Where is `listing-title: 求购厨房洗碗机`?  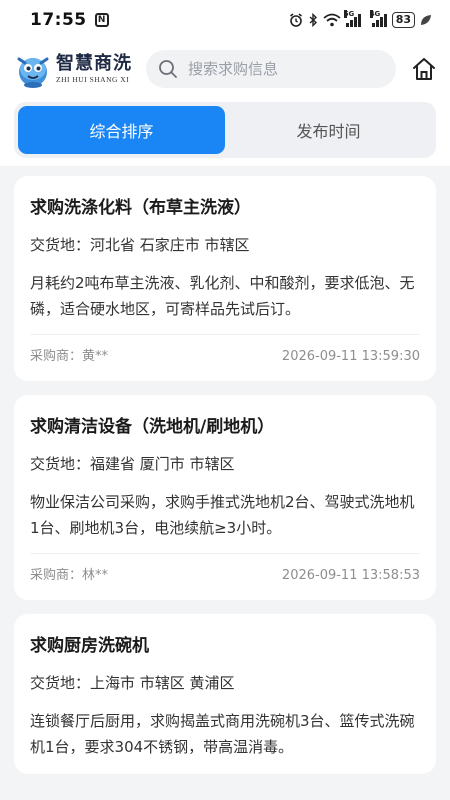
listing-title: 求购厨房洗碗机 is located at coordinates (89, 646).